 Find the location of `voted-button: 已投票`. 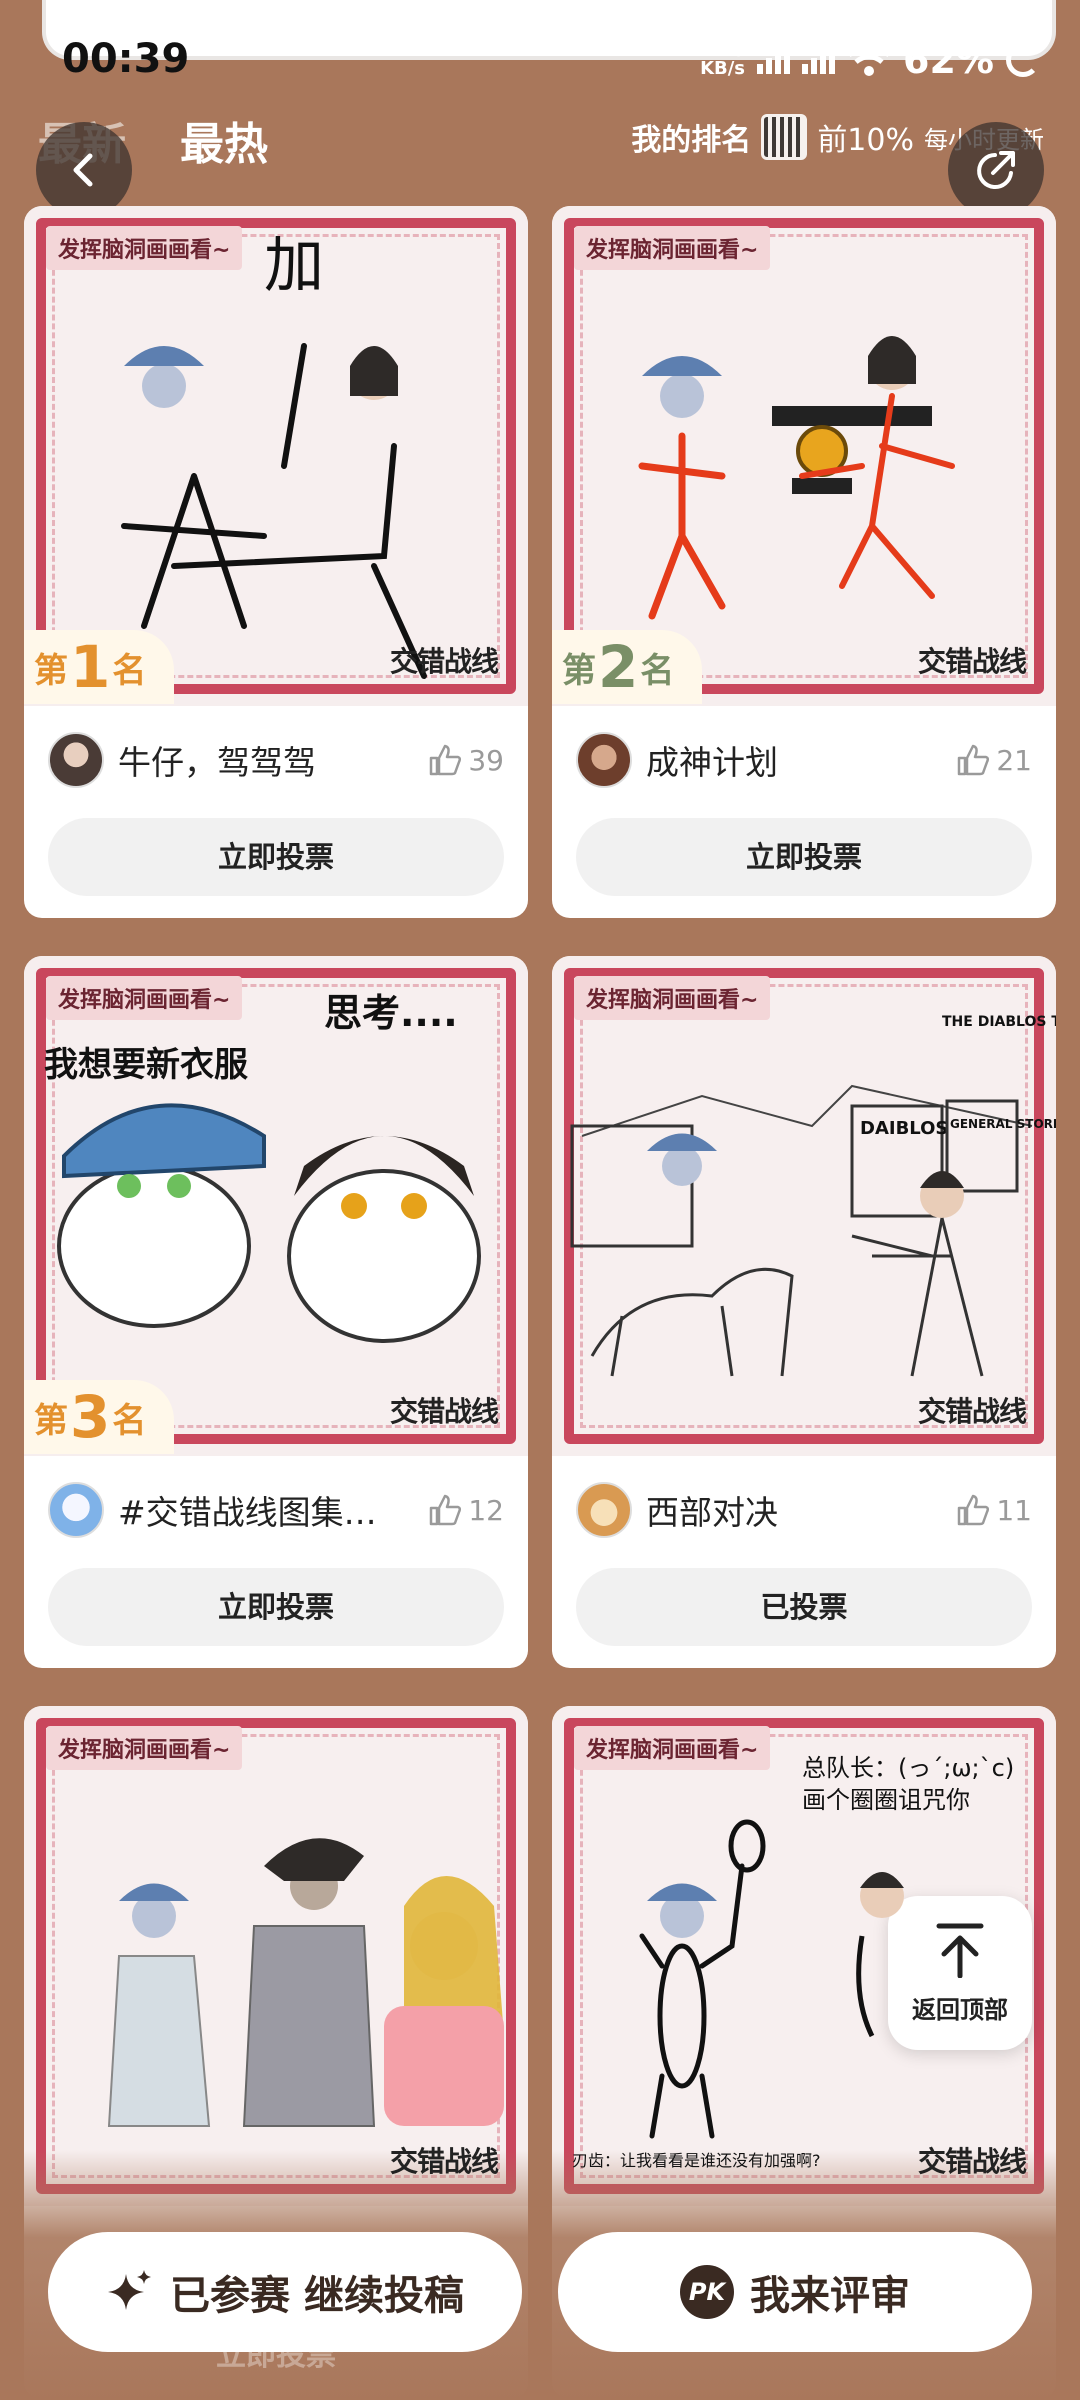

voted-button: 已投票 is located at coordinates (804, 1607).